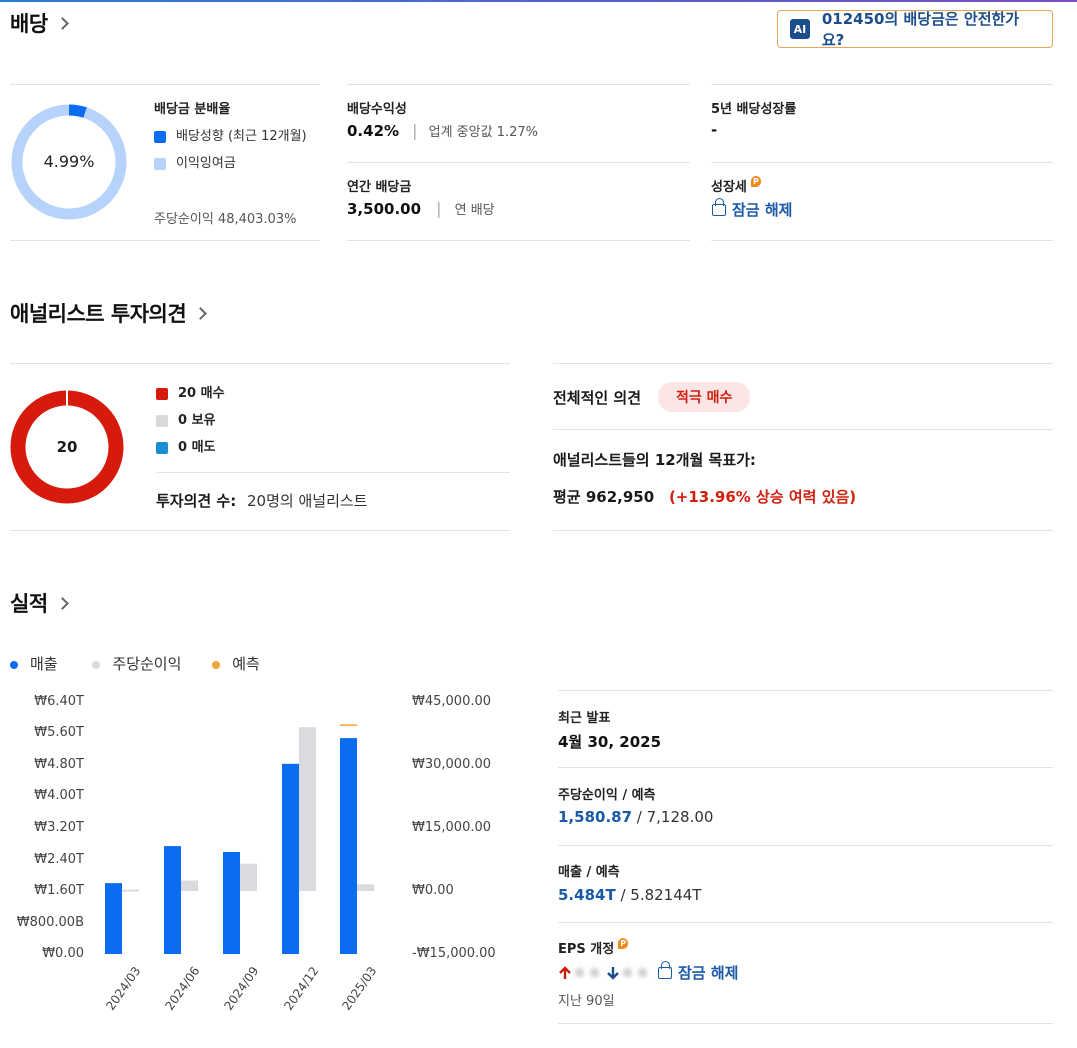 The height and width of the screenshot is (1048, 1077). I want to click on right-axis-tick: ₩0.00, so click(433, 890).